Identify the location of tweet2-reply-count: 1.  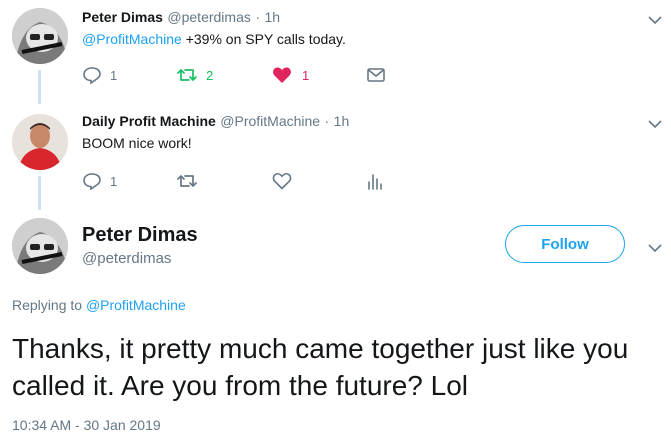
(114, 181).